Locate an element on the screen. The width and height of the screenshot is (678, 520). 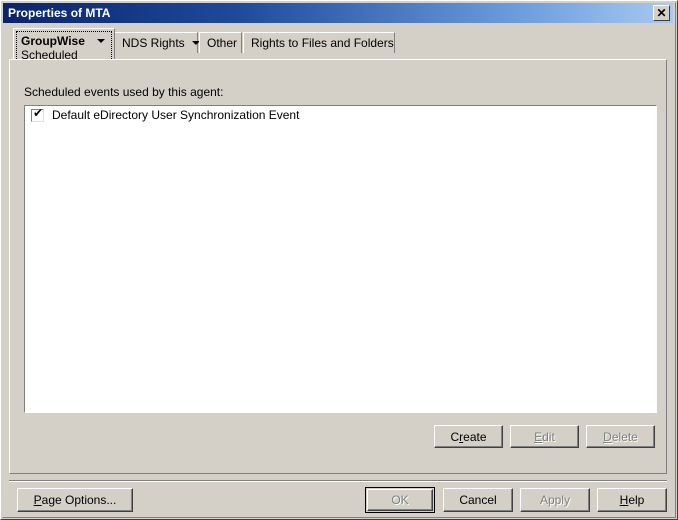
ok-button-label: OK is located at coordinates (400, 500).